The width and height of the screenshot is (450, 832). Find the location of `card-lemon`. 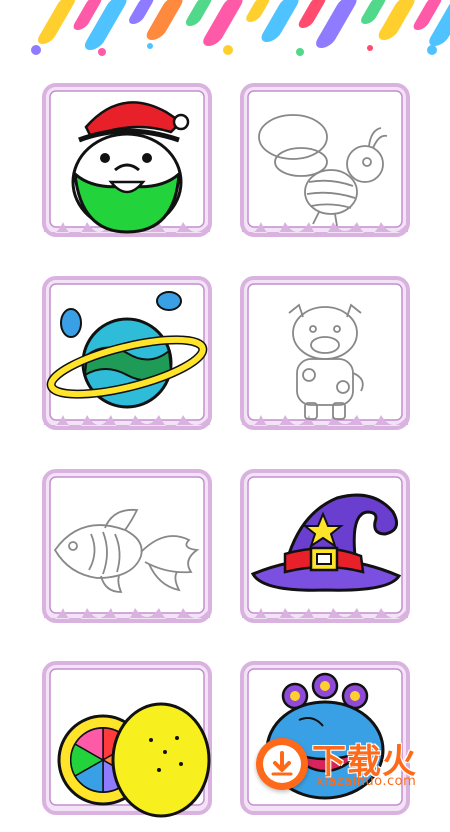

card-lemon is located at coordinates (127, 746).